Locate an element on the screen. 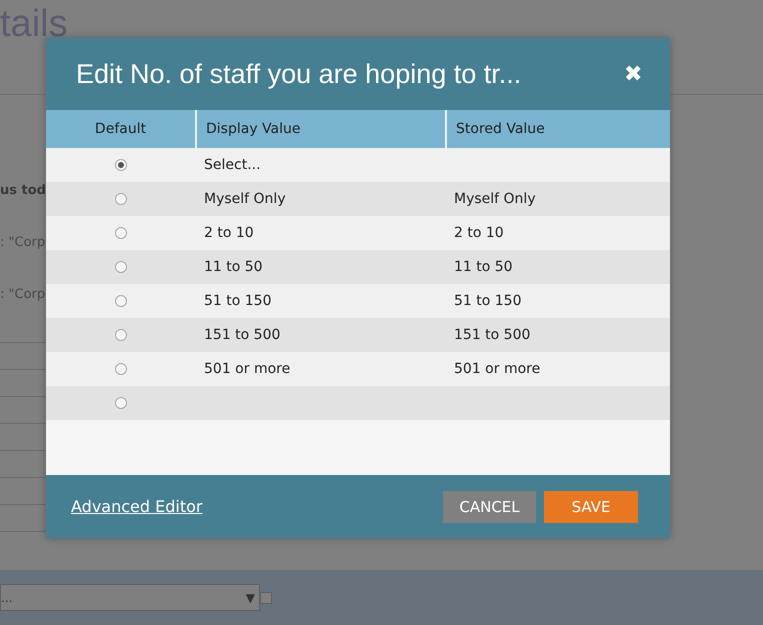  display-value-column-header: Display Value is located at coordinates (320, 129).